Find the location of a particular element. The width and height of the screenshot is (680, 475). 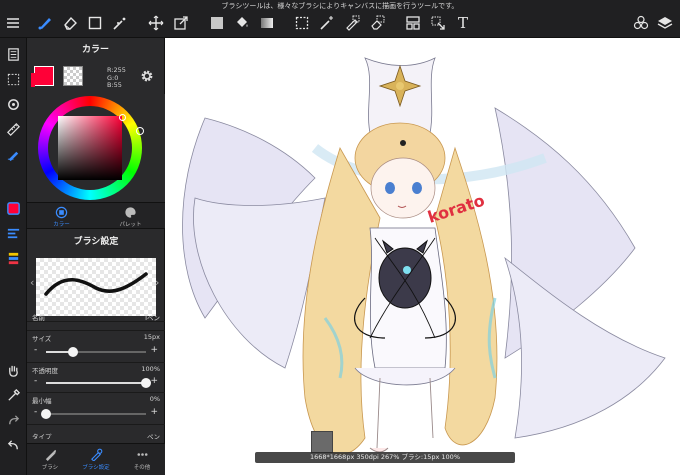

opacity-row: 不透明度 100% is located at coordinates (96, 370).